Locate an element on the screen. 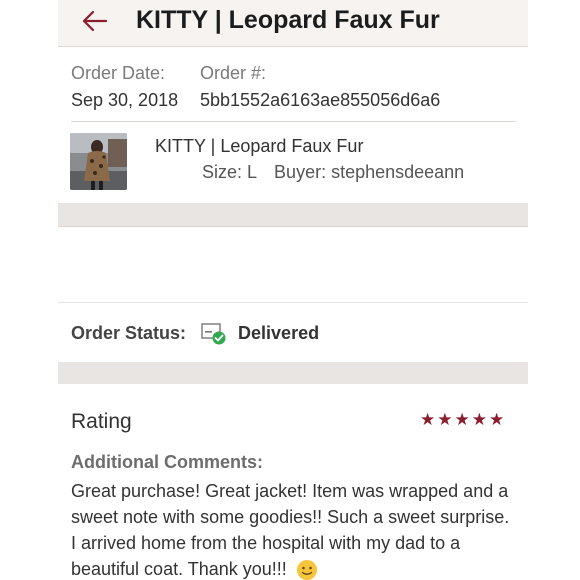  item-title: KITTY | Leopard Faux Fur is located at coordinates (259, 146).